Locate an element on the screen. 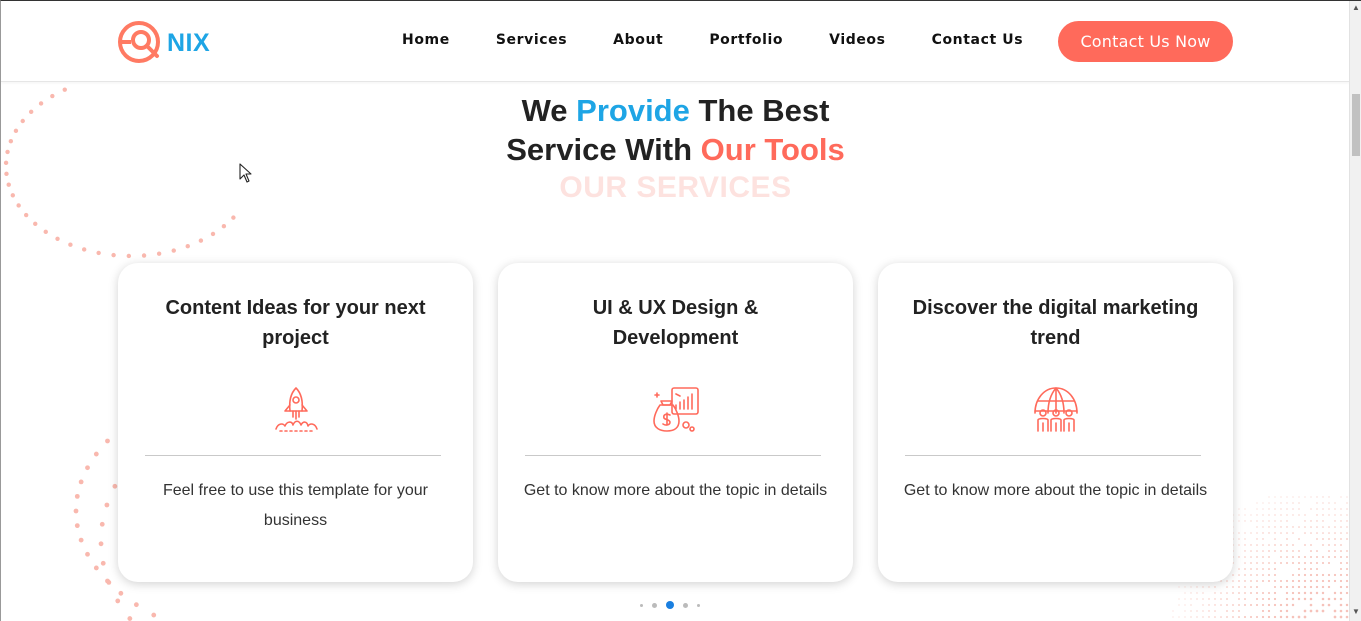 This screenshot has height=621, width=1361. vertical-scrollbar: ▲ ▼ is located at coordinates (1355, 311).